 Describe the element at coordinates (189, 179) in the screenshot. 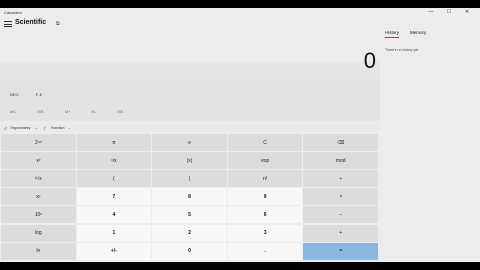

I see `key-r2-c2: )` at that location.